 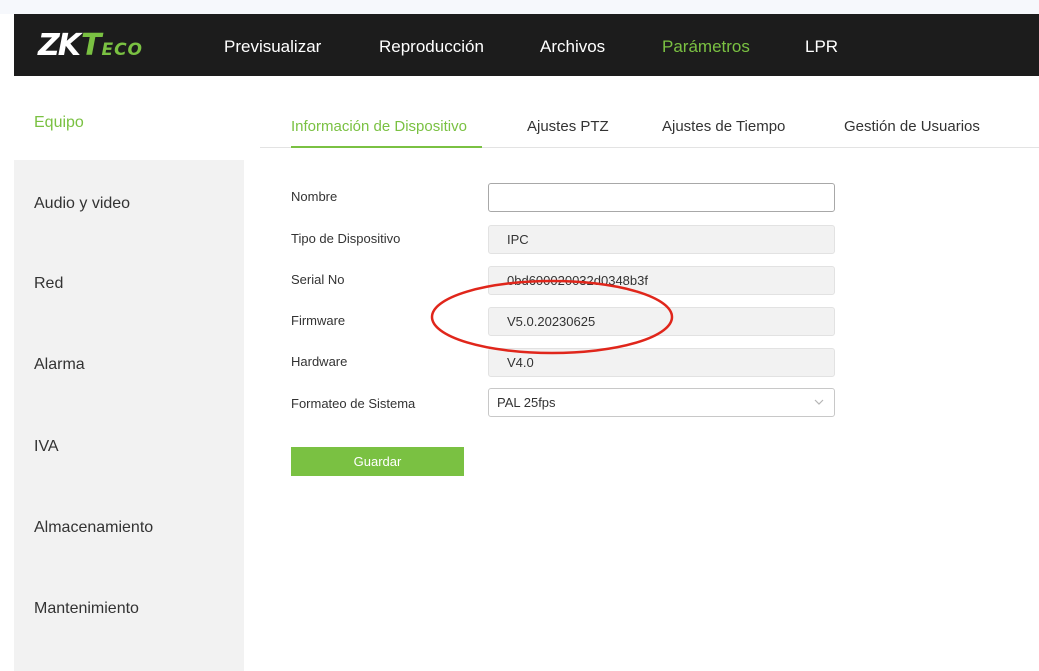 What do you see at coordinates (661, 402) in the screenshot?
I see `system-format-select: PAL 25fps` at bounding box center [661, 402].